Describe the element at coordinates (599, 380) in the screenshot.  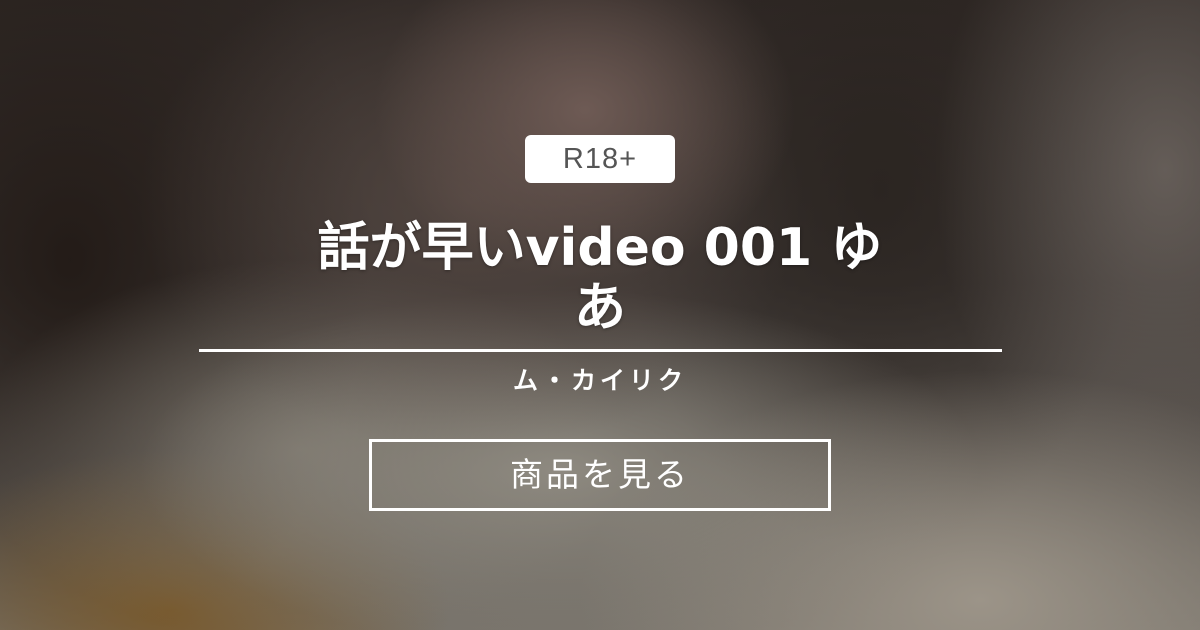
I see `creator-name: ム・カイリク` at that location.